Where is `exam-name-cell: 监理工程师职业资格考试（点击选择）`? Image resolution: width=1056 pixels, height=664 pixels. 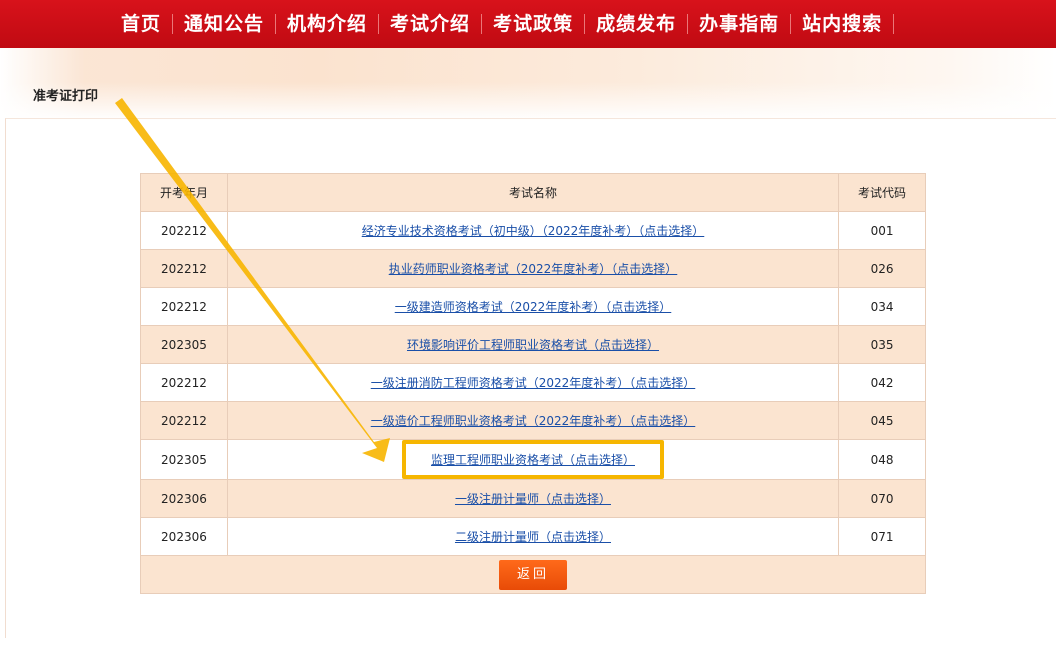
exam-name-cell: 监理工程师职业资格考试（点击选择） is located at coordinates (533, 459).